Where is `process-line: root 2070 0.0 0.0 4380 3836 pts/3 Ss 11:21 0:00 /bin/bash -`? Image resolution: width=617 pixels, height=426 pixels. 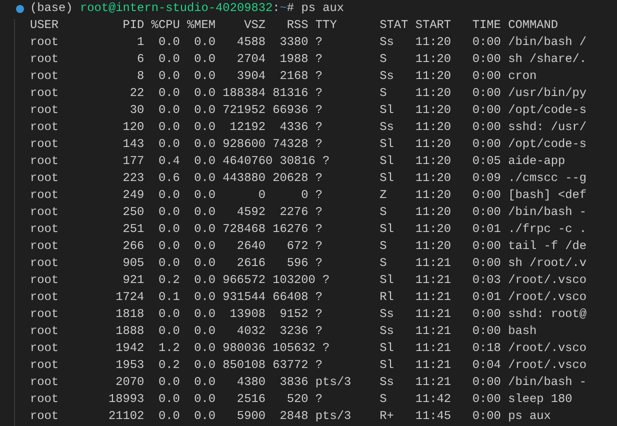
process-line: root 2070 0.0 0.0 4380 3836 pts/3 Ss 11:21 0:00 /bin/bash - is located at coordinates (308, 382).